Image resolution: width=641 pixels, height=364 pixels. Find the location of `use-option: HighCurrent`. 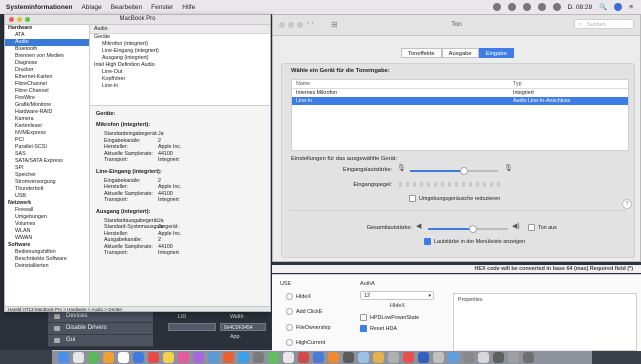

use-option: HighCurrent is located at coordinates (305, 342).